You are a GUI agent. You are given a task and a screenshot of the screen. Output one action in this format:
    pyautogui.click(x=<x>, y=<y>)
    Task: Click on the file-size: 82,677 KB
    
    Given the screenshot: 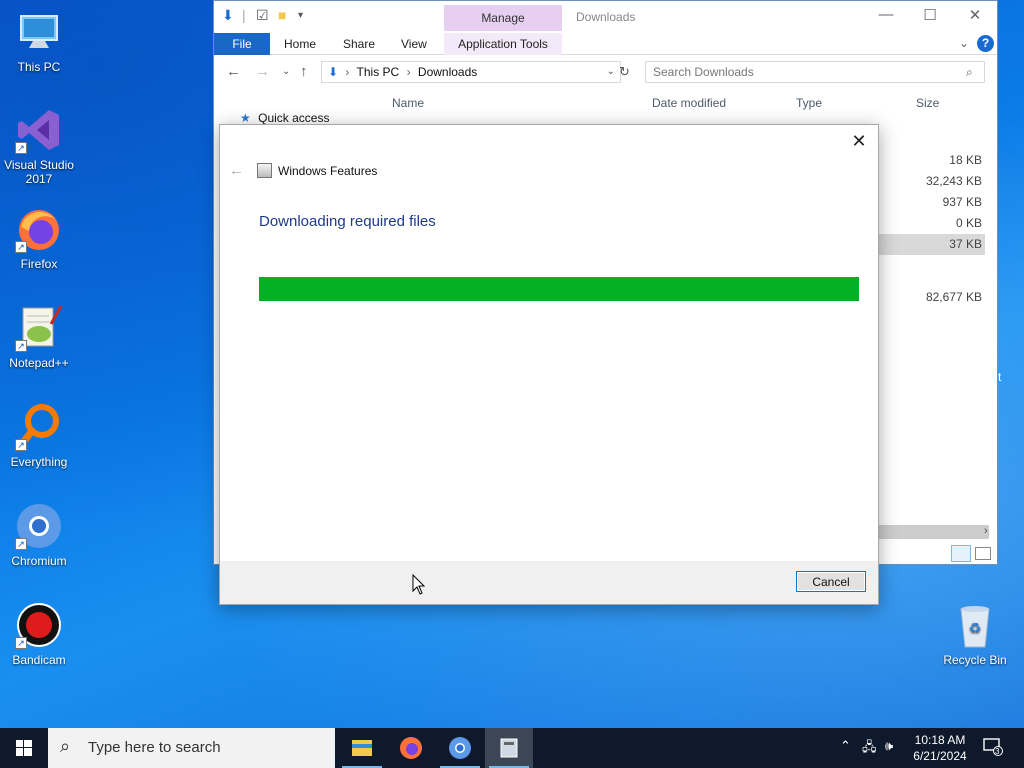 What is the action you would take?
    pyautogui.click(x=953, y=297)
    